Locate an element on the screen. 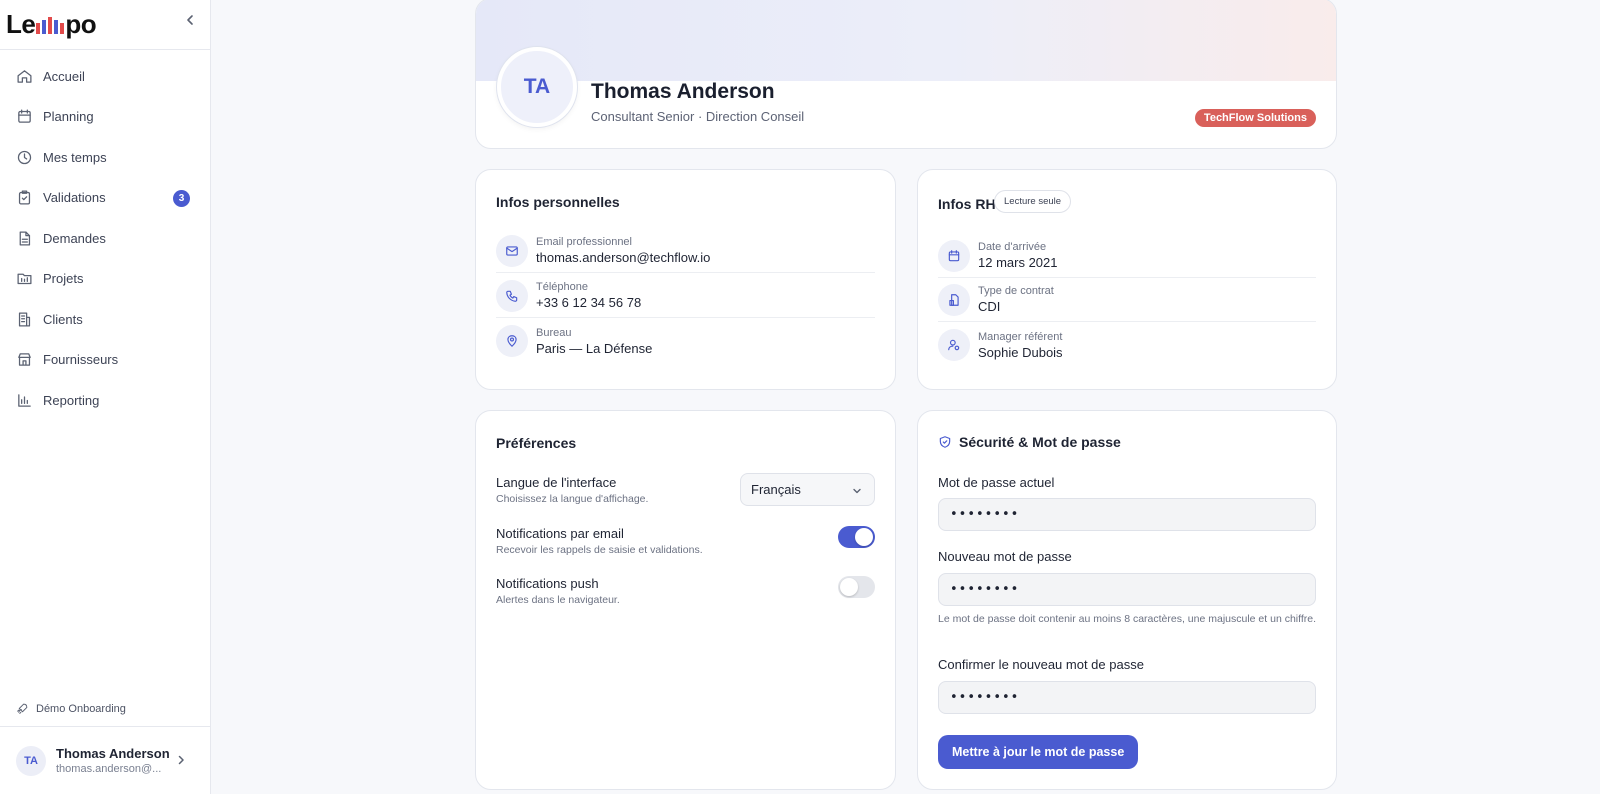 Image resolution: width=1600 pixels, height=794 pixels. email-notifications-toggle is located at coordinates (856, 537).